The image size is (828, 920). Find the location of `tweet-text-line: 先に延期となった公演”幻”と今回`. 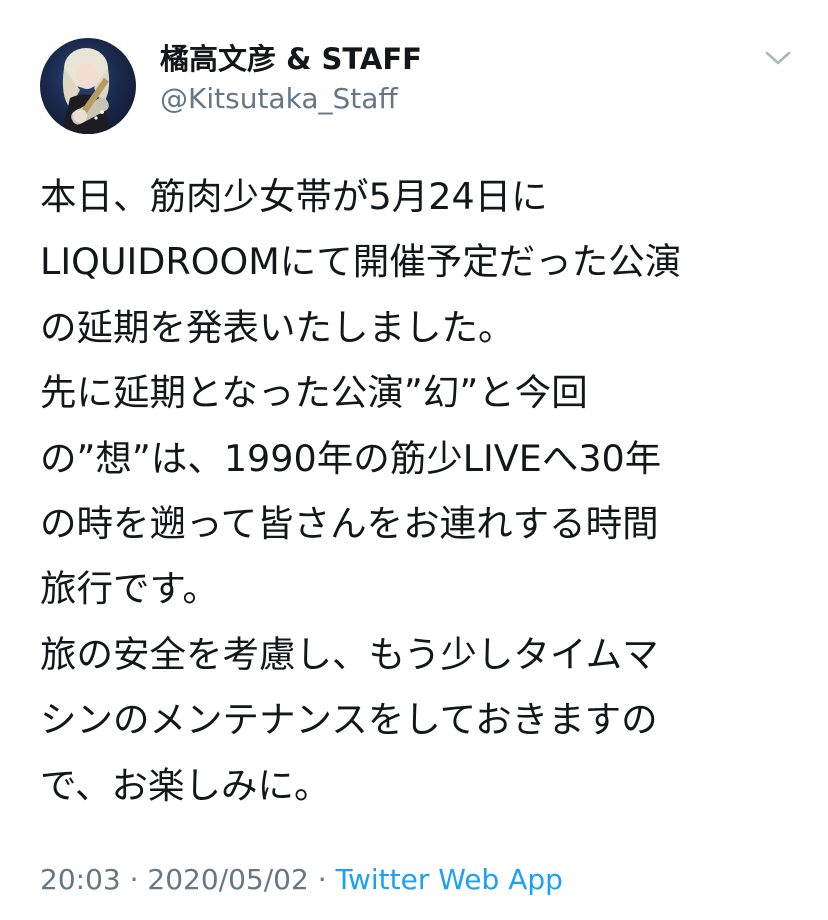

tweet-text-line: 先に延期となった公演”幻”と今回 is located at coordinates (314, 393).